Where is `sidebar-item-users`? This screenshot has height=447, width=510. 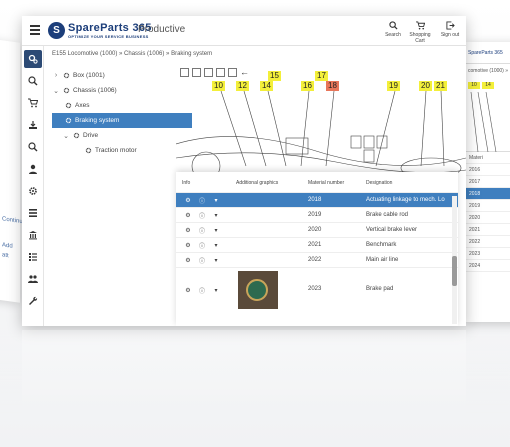 sidebar-item-users is located at coordinates (33, 279).